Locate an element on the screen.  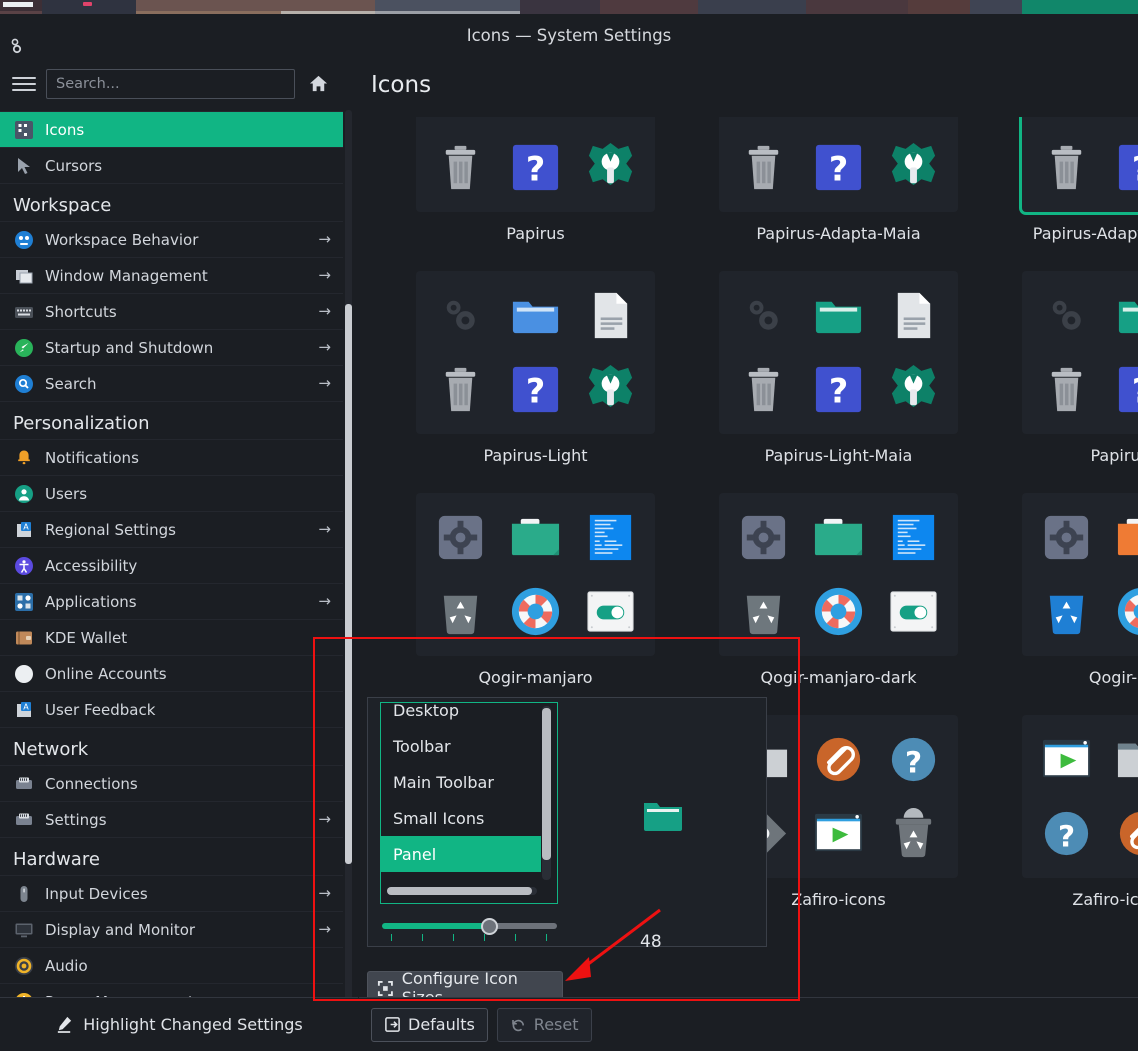
sidebar-item-workspace-behavior: Workspace Behavior → is located at coordinates (171, 239).